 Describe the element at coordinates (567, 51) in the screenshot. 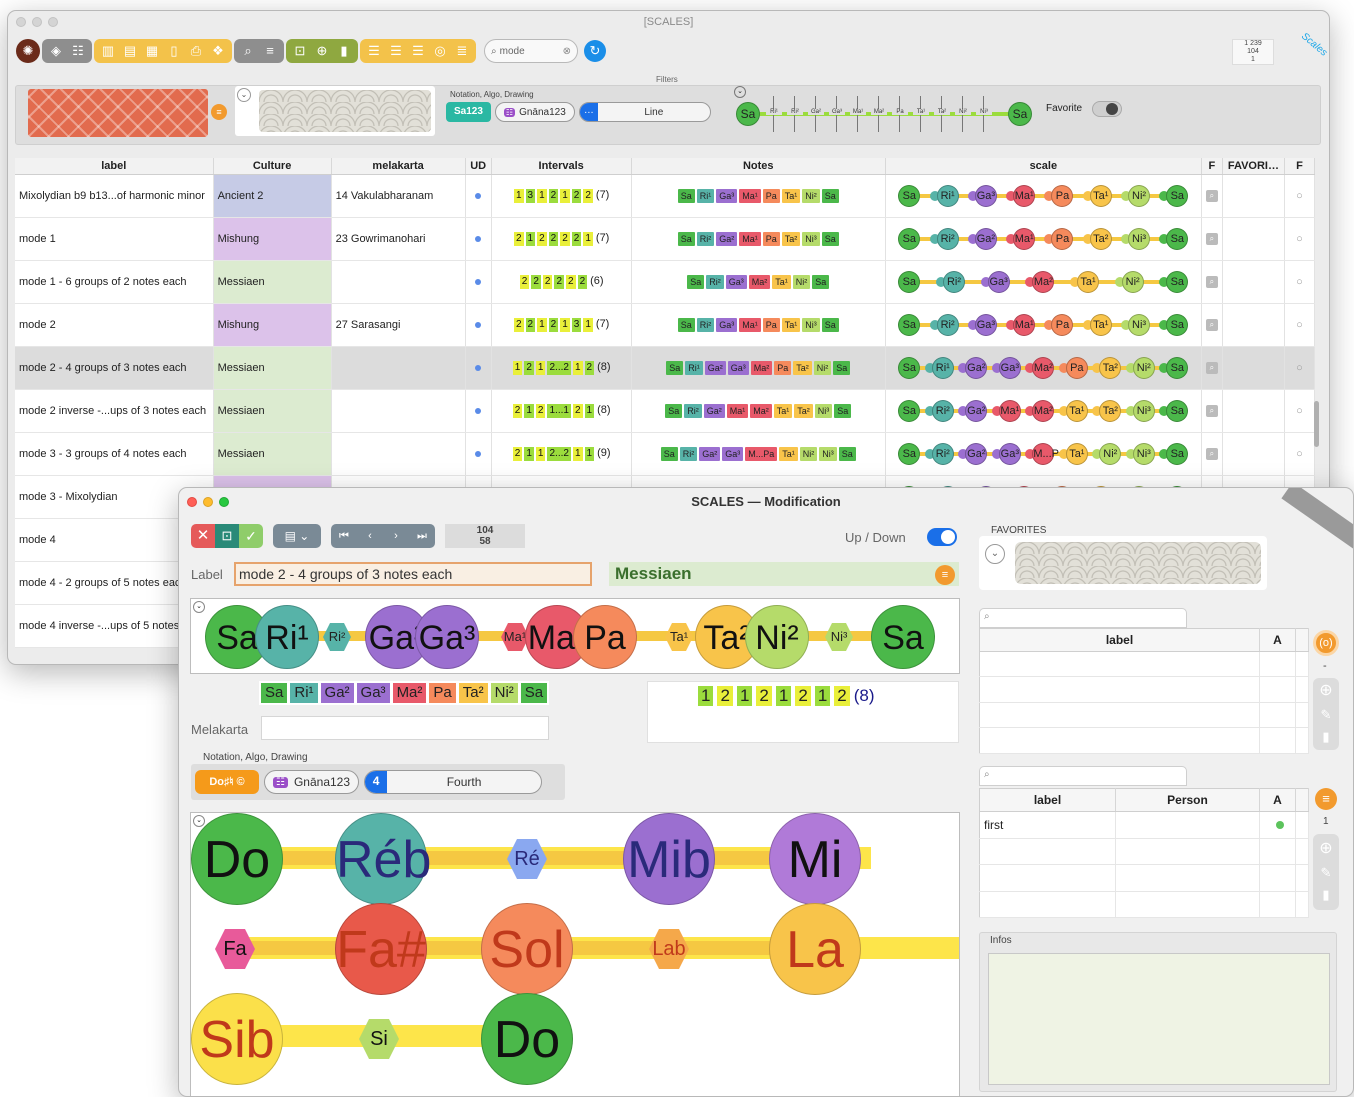

I see `clear-search-icon: ⊗` at that location.